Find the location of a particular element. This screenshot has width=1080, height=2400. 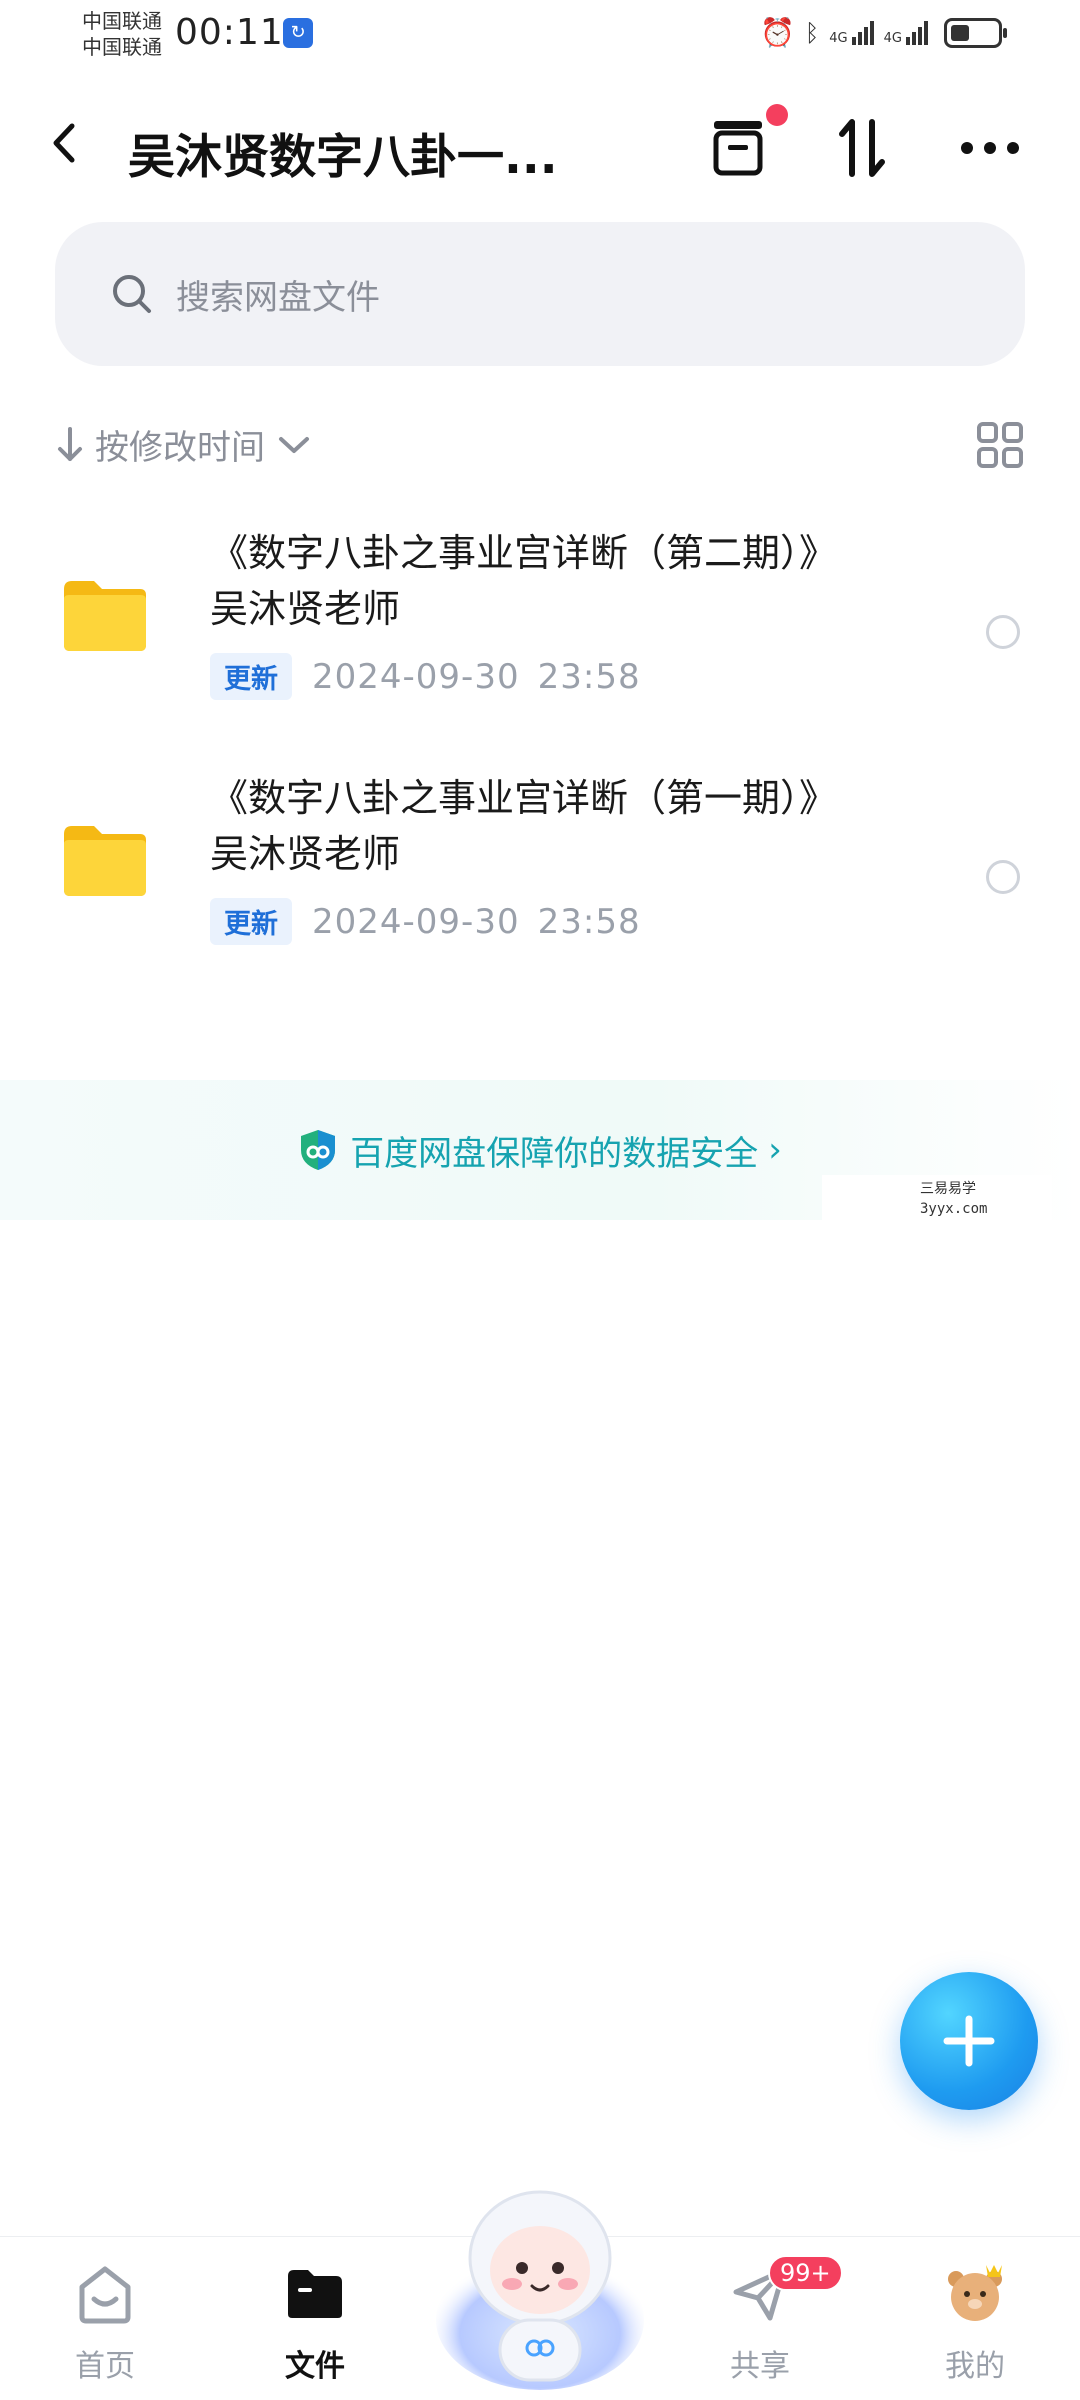

shield-icon is located at coordinates (318, 1150).